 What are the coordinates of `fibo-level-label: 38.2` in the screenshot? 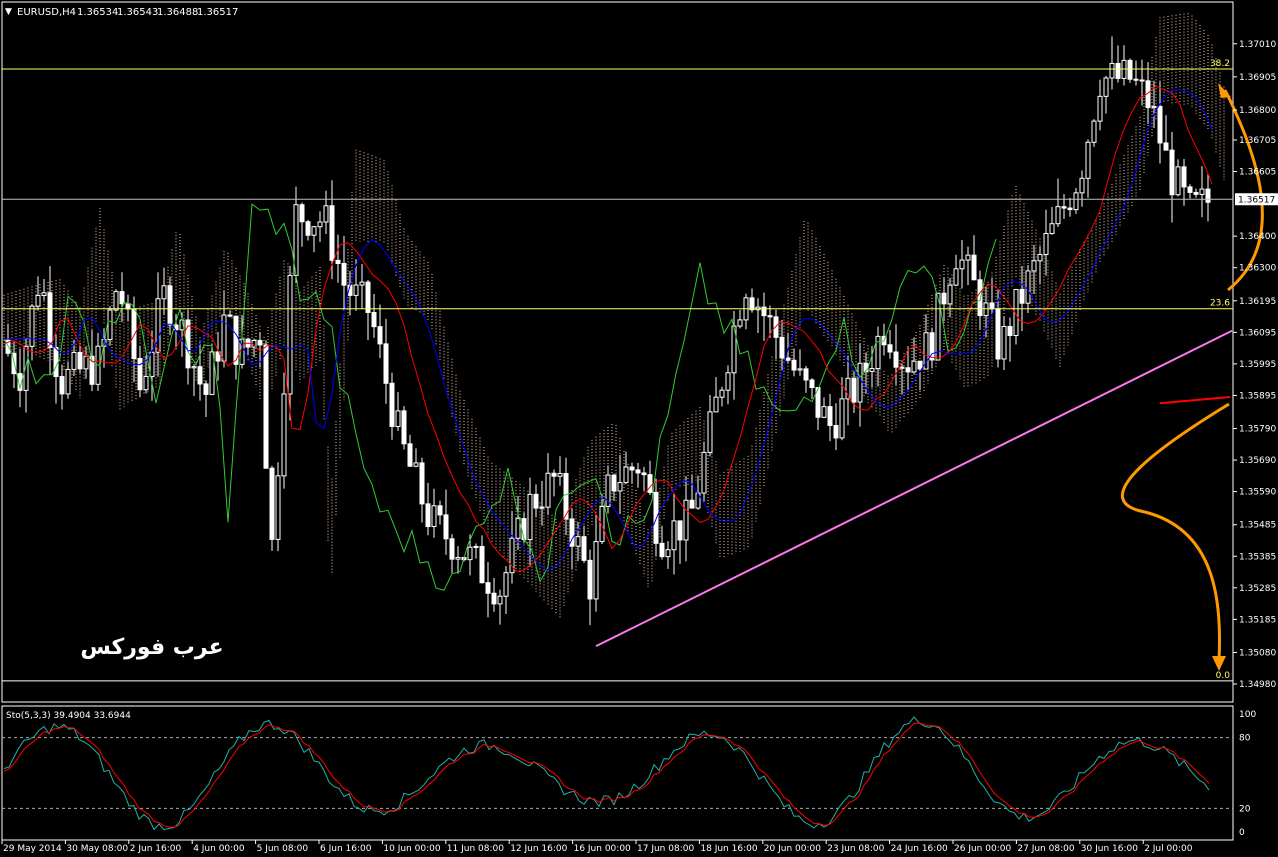 It's located at (1220, 64).